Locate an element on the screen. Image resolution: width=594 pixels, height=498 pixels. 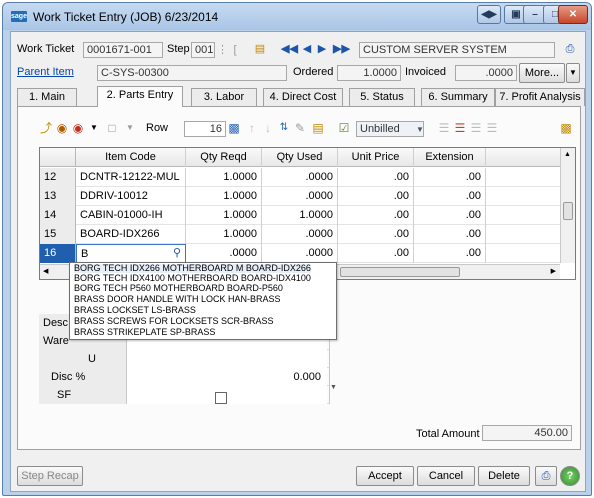
table-row: 13 DDRIV-10012 1.0000 .0000 .00 .00 is located at coordinates (300, 196).